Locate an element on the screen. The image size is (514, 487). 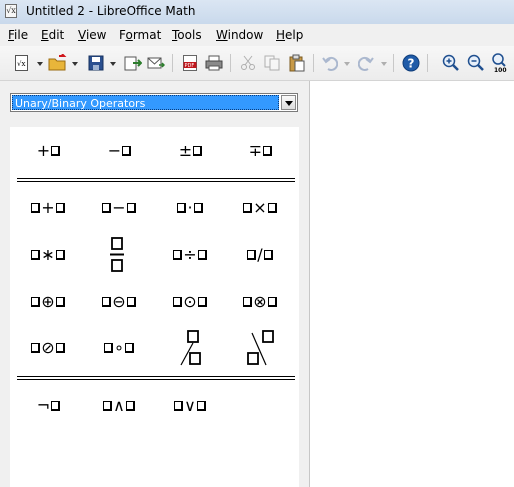
menu-file: File is located at coordinates (18, 35).